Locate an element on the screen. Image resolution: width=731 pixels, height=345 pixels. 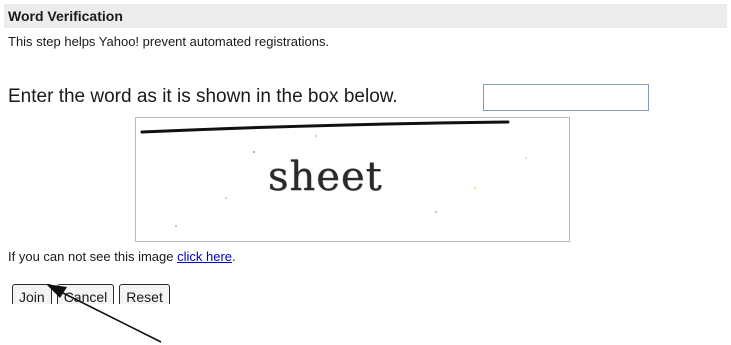
word-verification-input is located at coordinates (566, 97).